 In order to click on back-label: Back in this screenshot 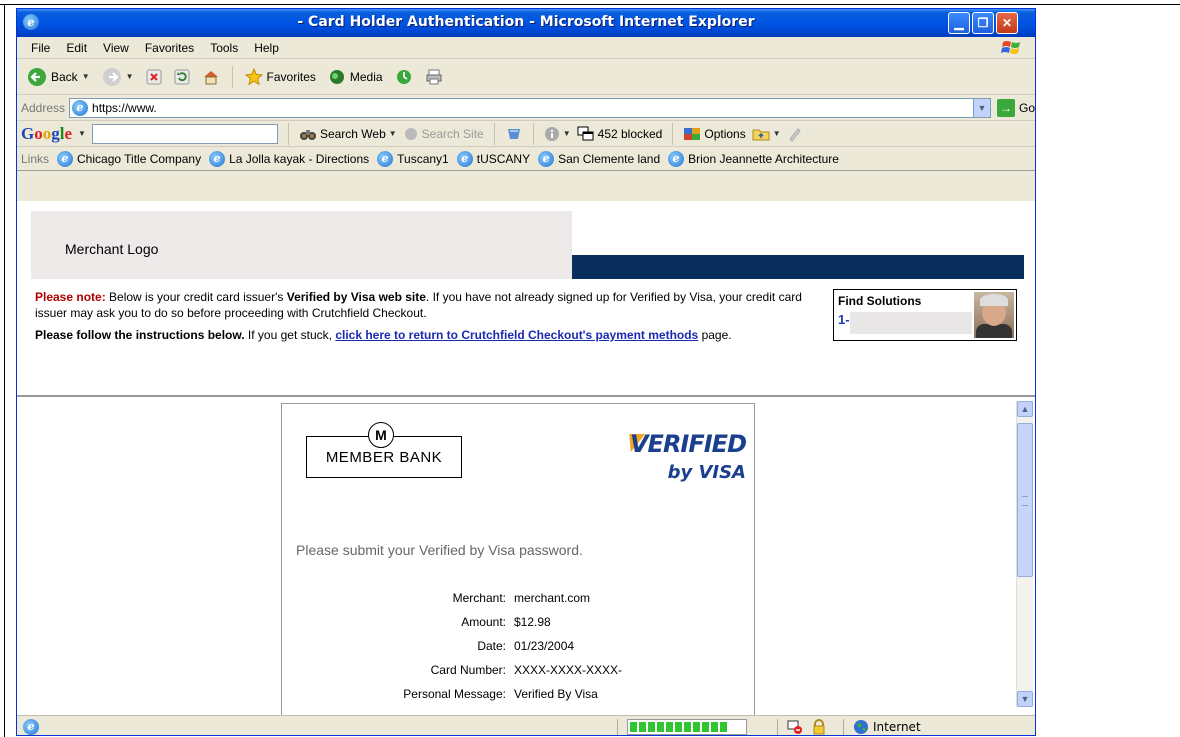, I will do `click(64, 76)`.